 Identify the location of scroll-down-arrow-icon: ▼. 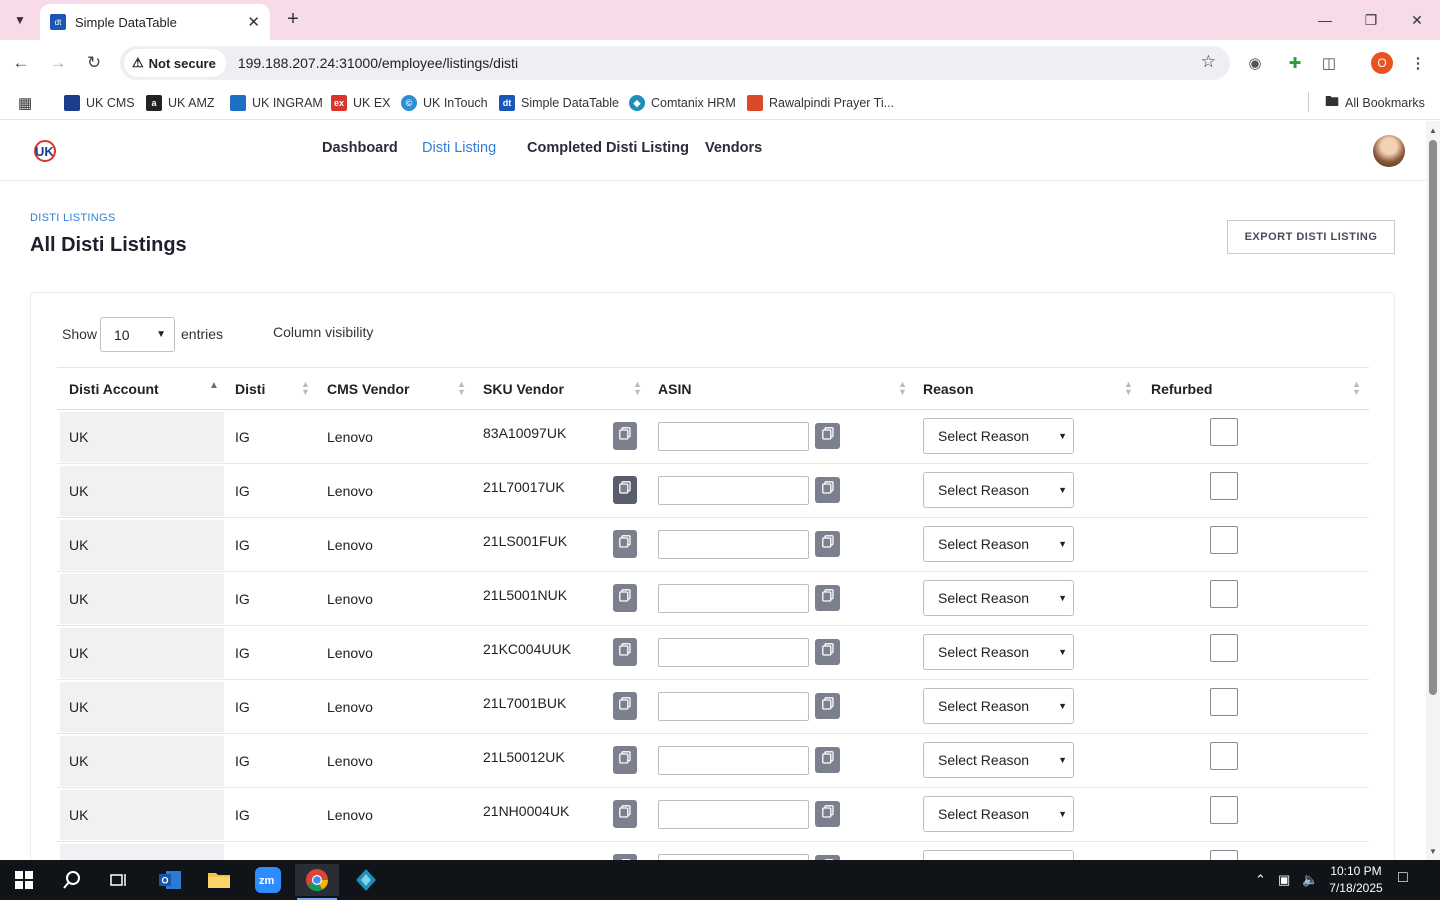
(1433, 851).